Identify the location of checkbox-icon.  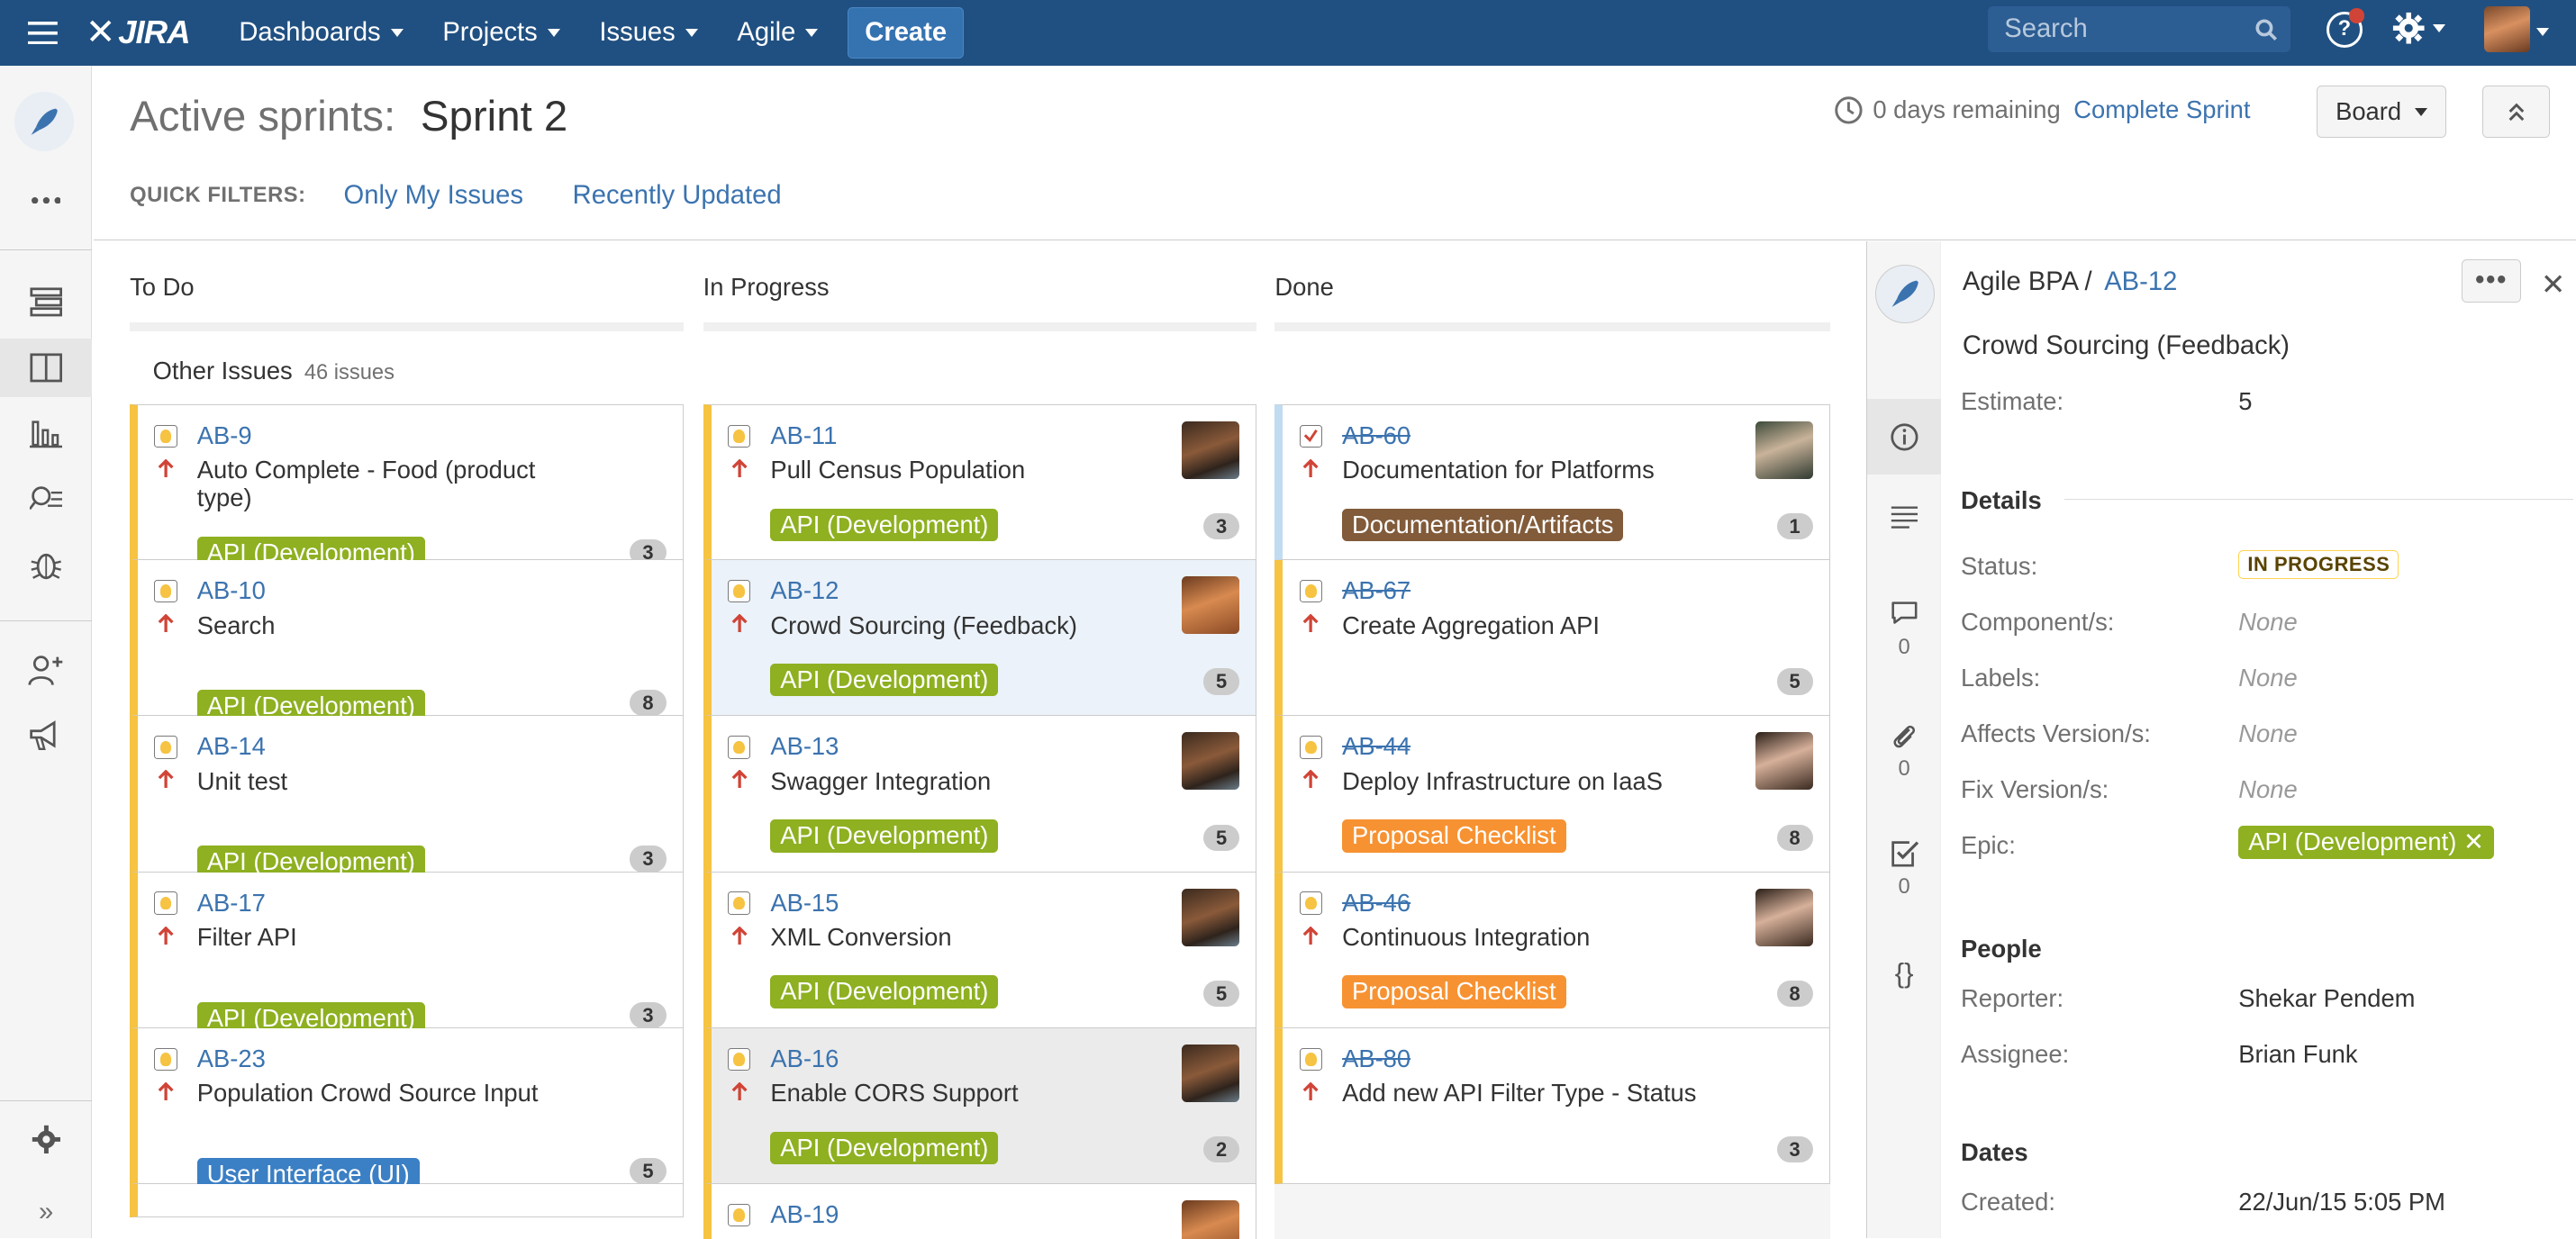
(1904, 854).